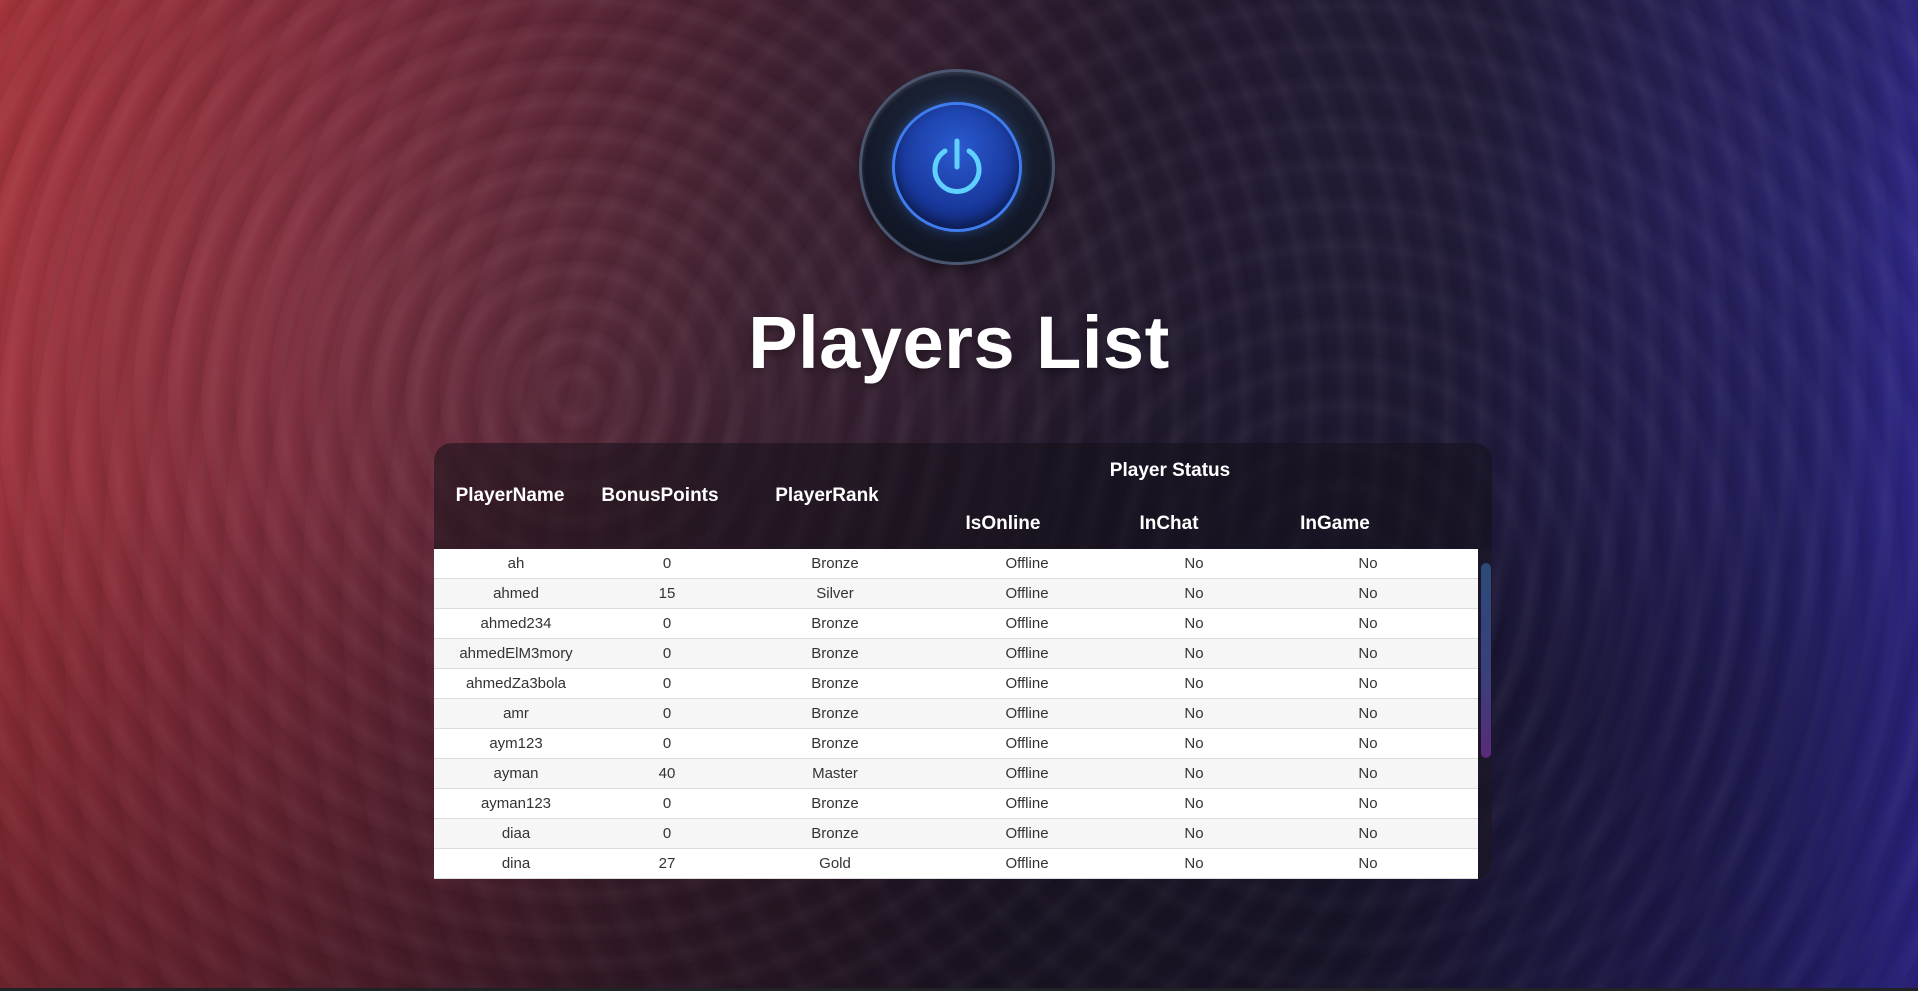 The width and height of the screenshot is (1918, 991). Describe the element at coordinates (516, 863) in the screenshot. I see `cell-player-name: dina` at that location.